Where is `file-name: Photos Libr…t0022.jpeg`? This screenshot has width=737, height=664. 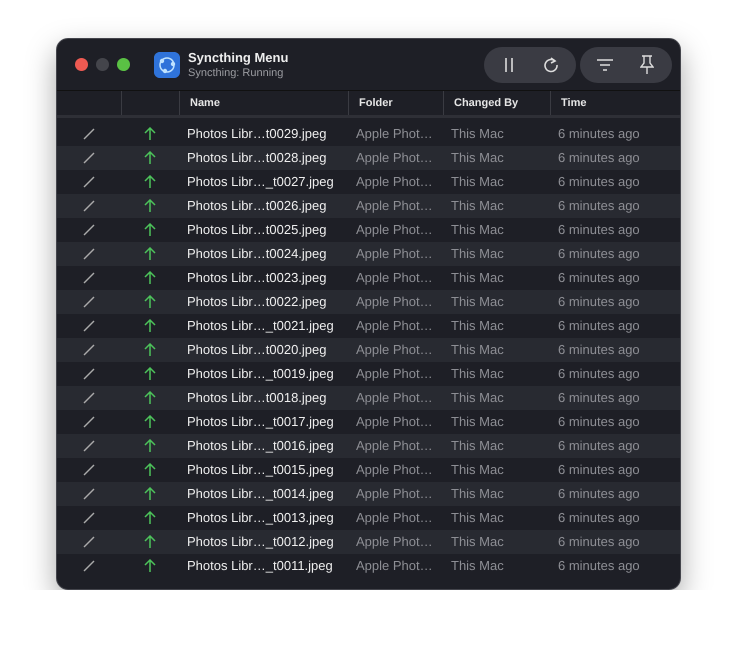
file-name: Photos Libr…t0022.jpeg is located at coordinates (257, 302).